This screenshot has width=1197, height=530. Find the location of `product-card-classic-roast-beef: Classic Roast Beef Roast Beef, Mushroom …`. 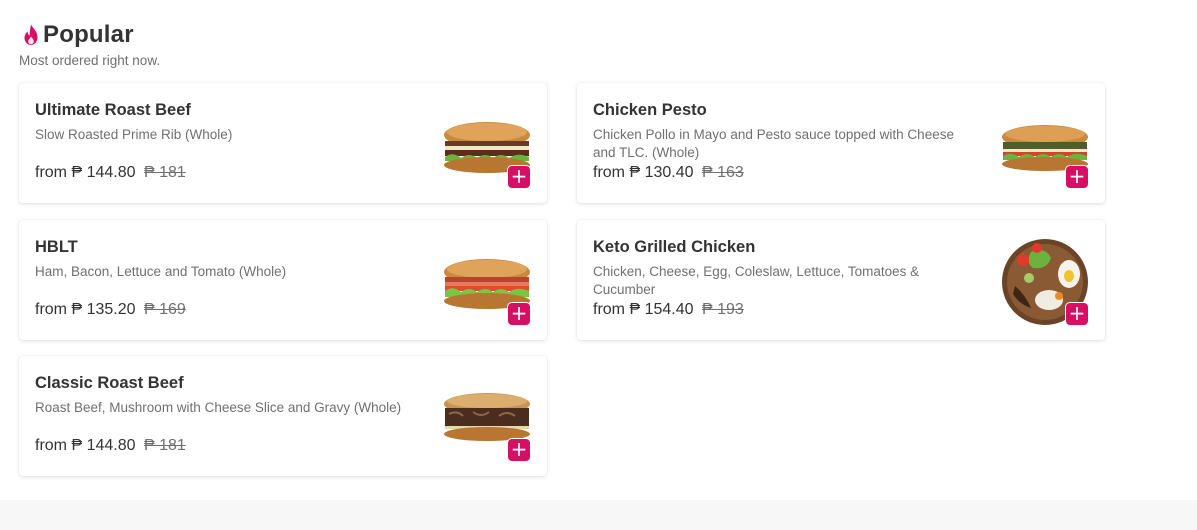

product-card-classic-roast-beef: Classic Roast Beef Roast Beef, Mushroom … is located at coordinates (283, 416).